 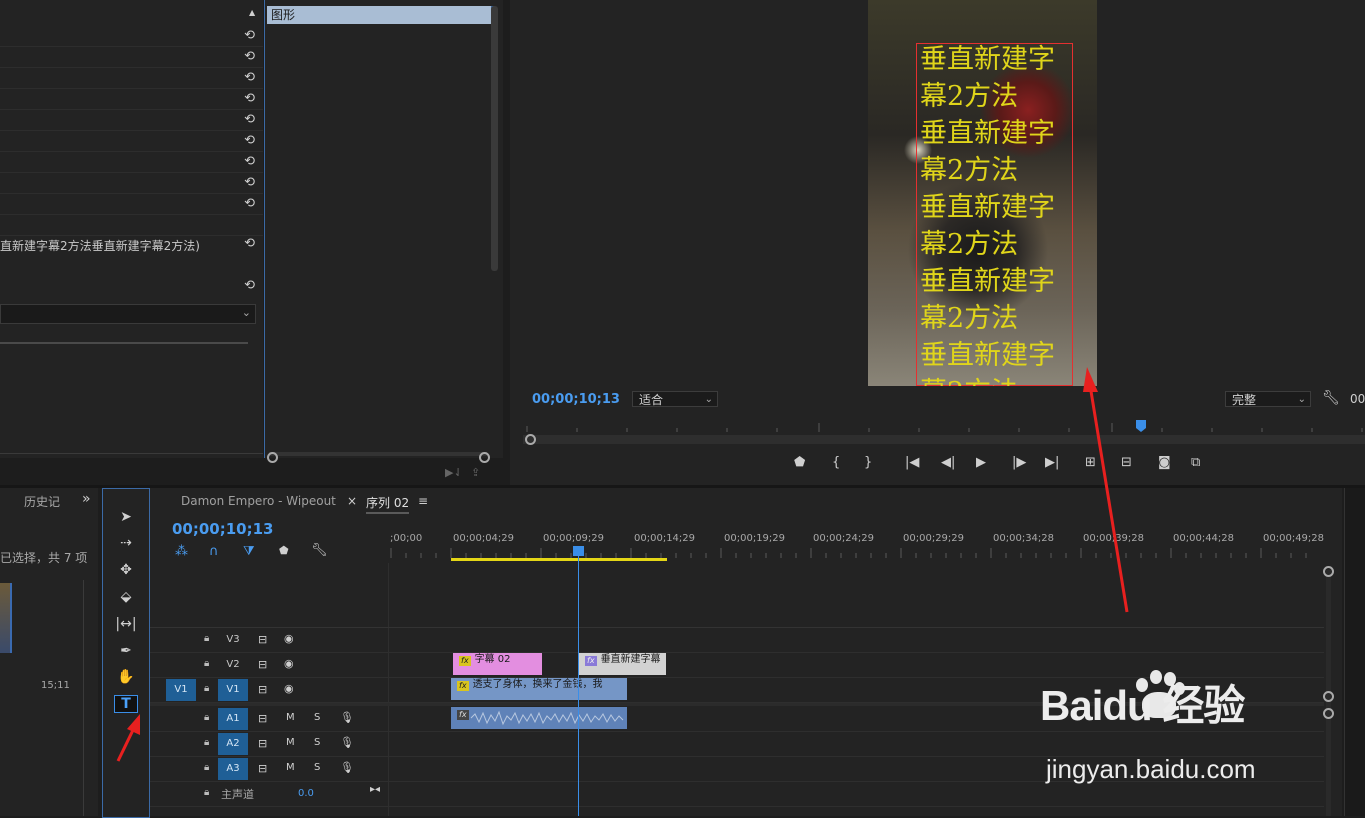 I want to click on watermark-brand: Baidu 经验, so click(x=1142, y=705).